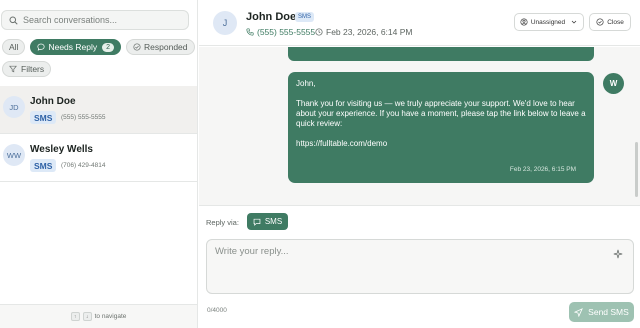 This screenshot has height=328, width=640. I want to click on contact-name-heading: John Doe, so click(271, 17).